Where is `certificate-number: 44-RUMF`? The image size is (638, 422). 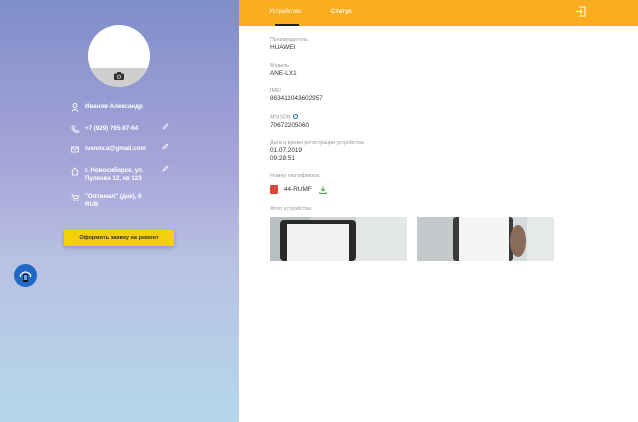
certificate-number: 44-RUMF is located at coordinates (298, 189).